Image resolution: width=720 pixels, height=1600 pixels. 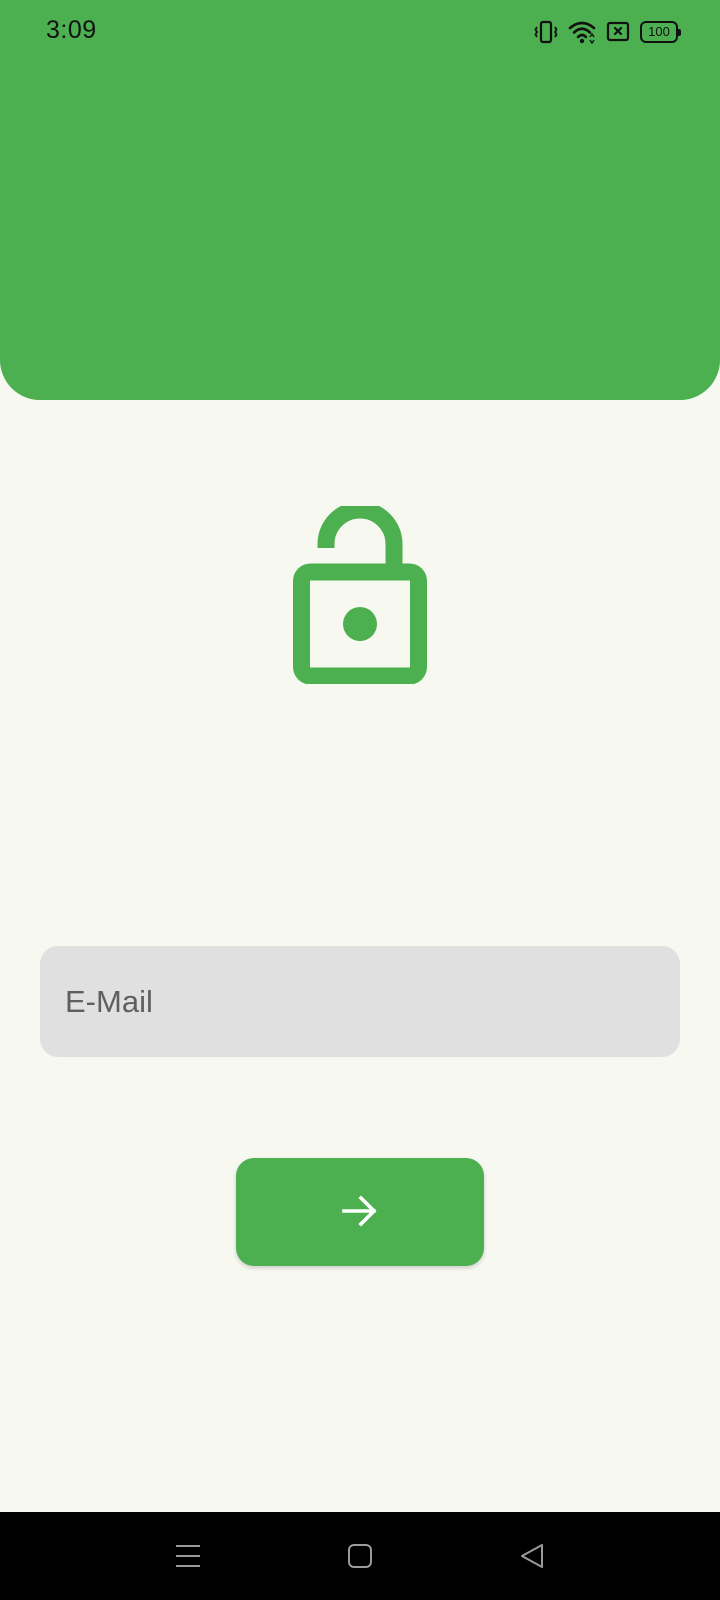 What do you see at coordinates (582, 32) in the screenshot?
I see `wifi-icon` at bounding box center [582, 32].